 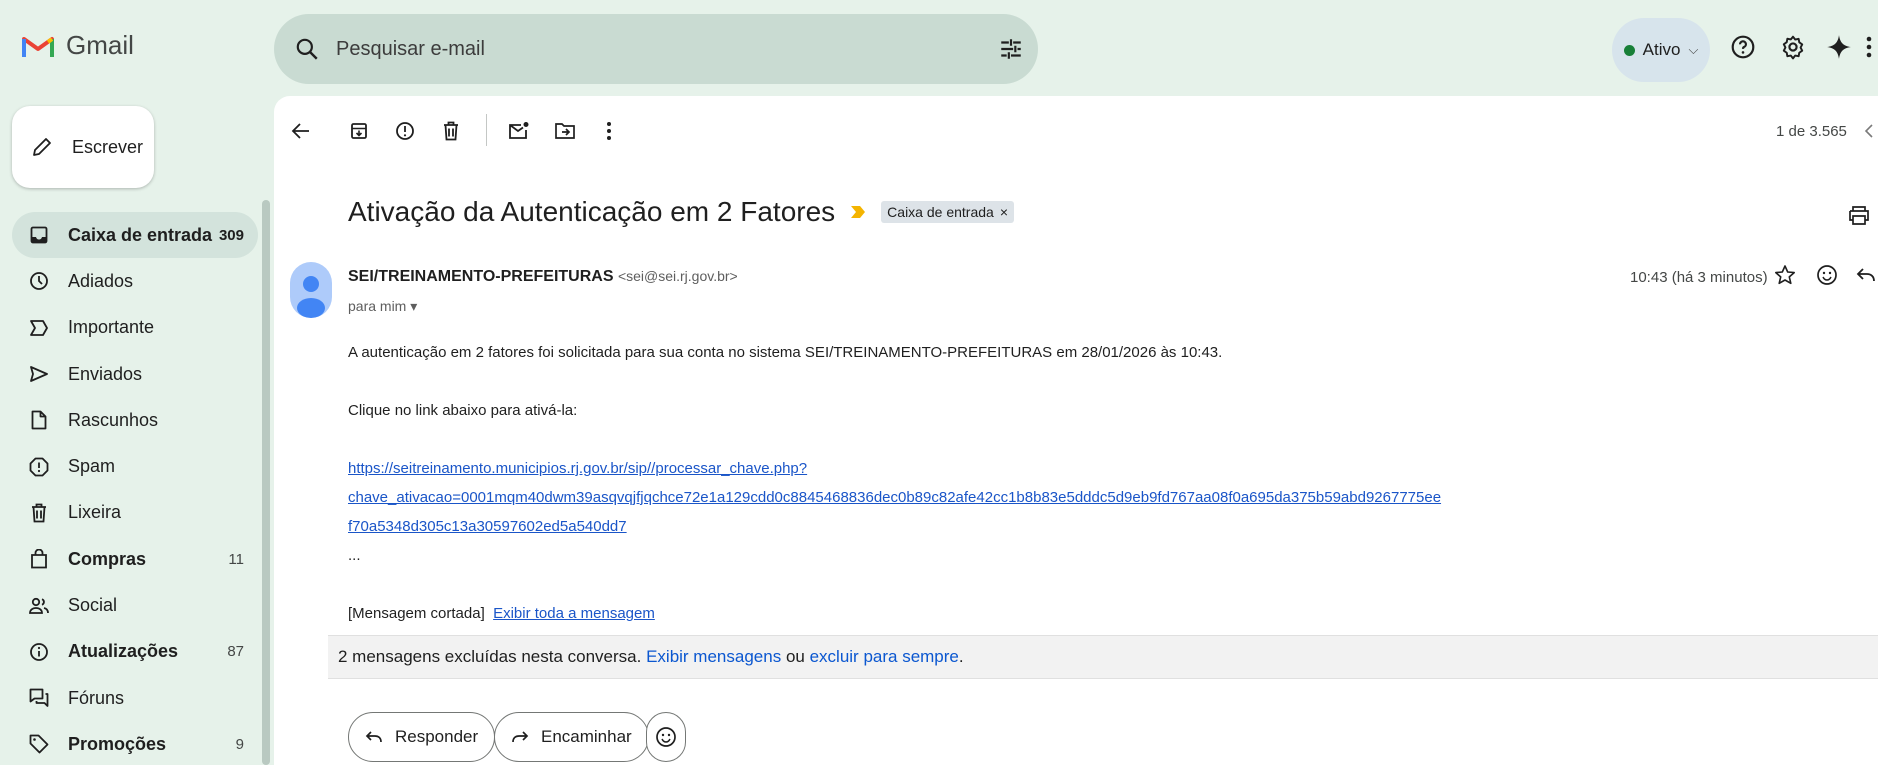 I want to click on print-icon, so click(x=1859, y=215).